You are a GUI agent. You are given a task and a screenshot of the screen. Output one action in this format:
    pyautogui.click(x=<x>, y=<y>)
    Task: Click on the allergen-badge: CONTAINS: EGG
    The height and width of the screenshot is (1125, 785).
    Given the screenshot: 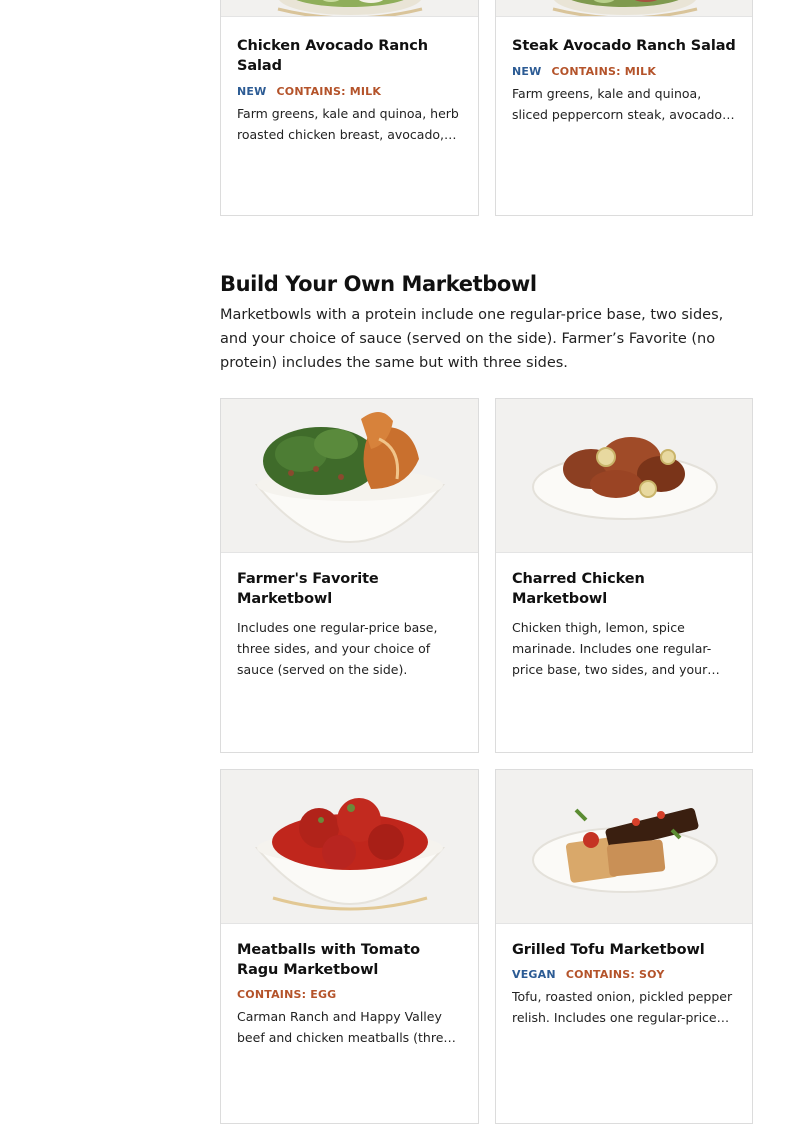 What is the action you would take?
    pyautogui.click(x=287, y=994)
    